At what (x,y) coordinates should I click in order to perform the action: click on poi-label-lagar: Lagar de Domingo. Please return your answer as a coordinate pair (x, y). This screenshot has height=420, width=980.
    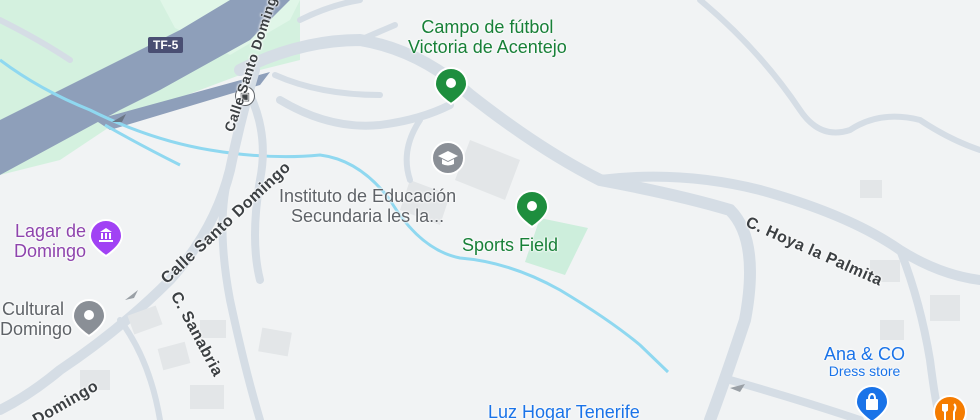
    Looking at the image, I should click on (43, 241).